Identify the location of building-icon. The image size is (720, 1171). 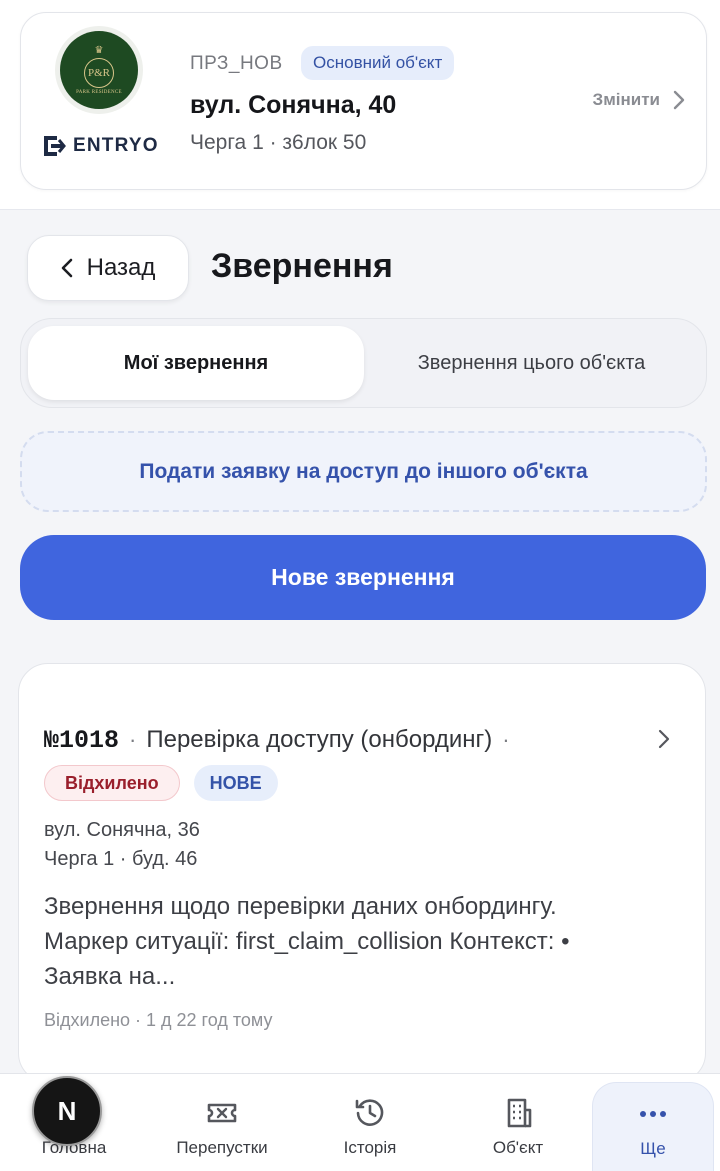
(519, 1113).